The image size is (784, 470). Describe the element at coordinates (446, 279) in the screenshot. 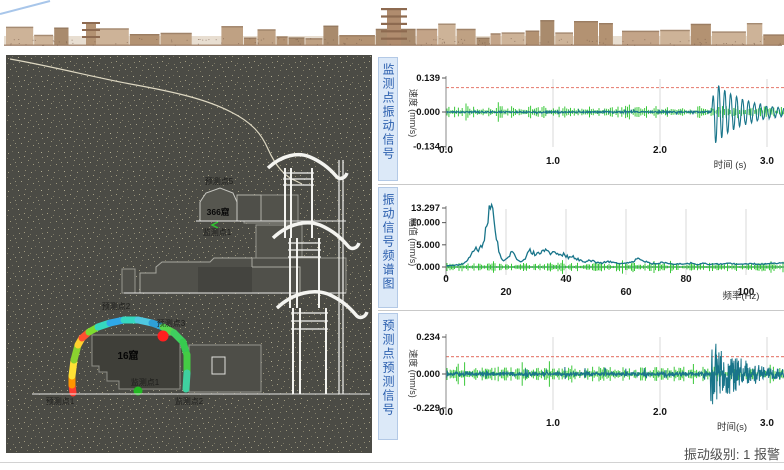

I see `x-tick-label: 0` at that location.